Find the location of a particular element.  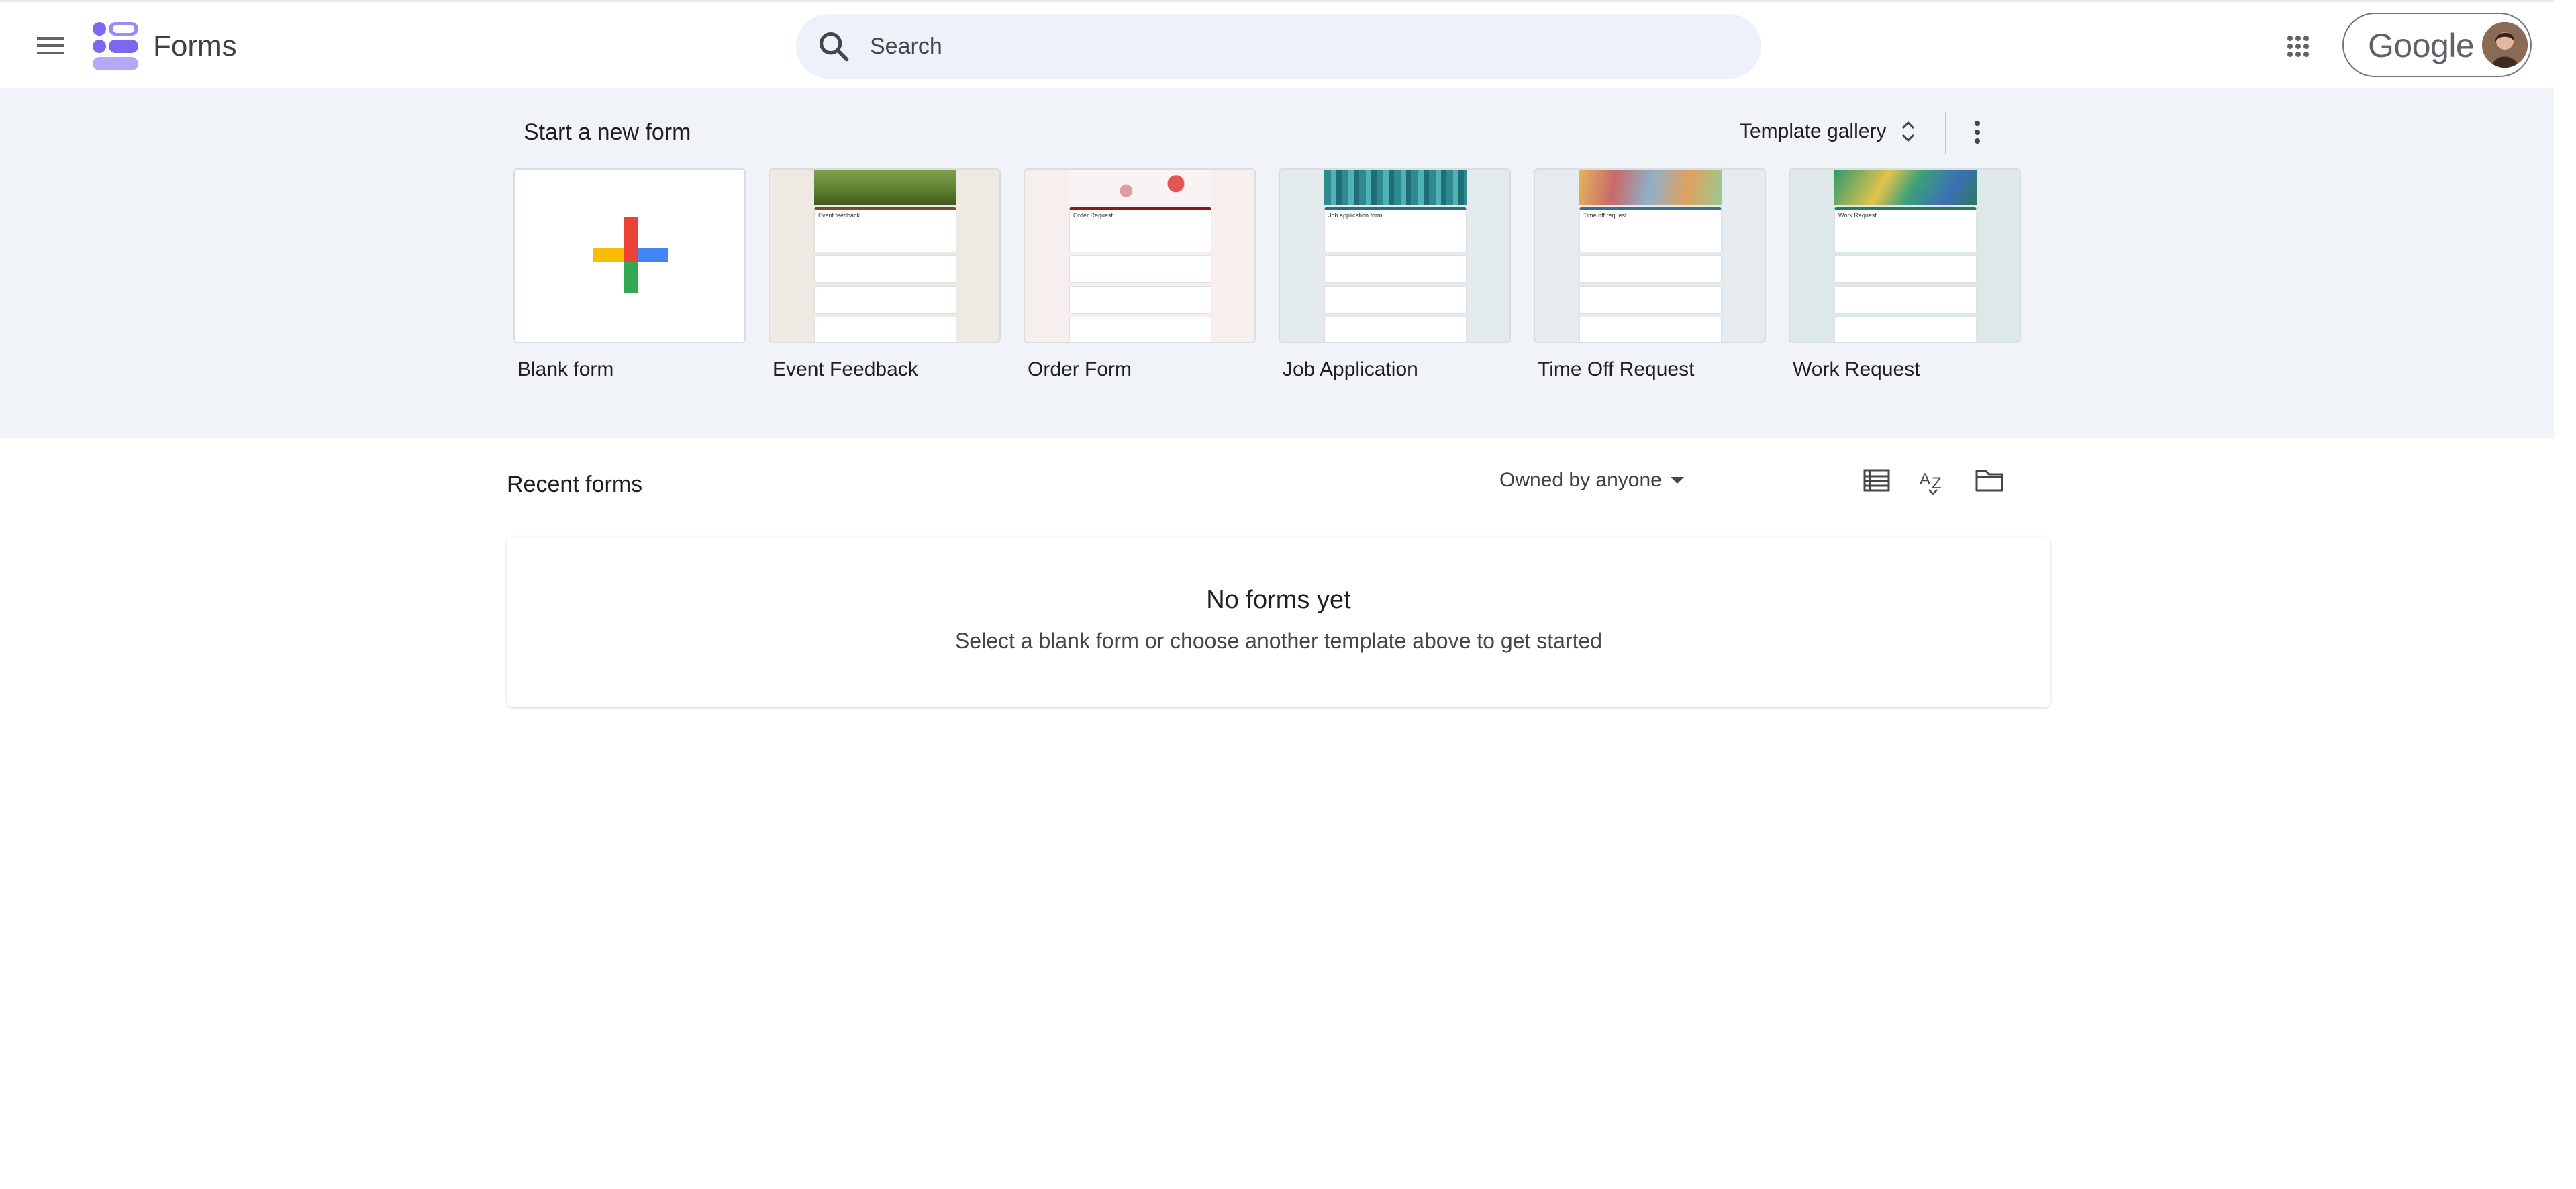

template-label: Blank form is located at coordinates (565, 369).